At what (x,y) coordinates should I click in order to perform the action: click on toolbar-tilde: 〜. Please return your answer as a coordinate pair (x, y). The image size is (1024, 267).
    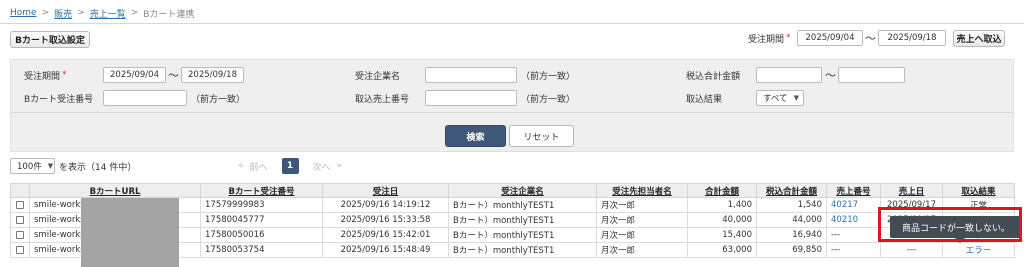
    Looking at the image, I should click on (870, 38).